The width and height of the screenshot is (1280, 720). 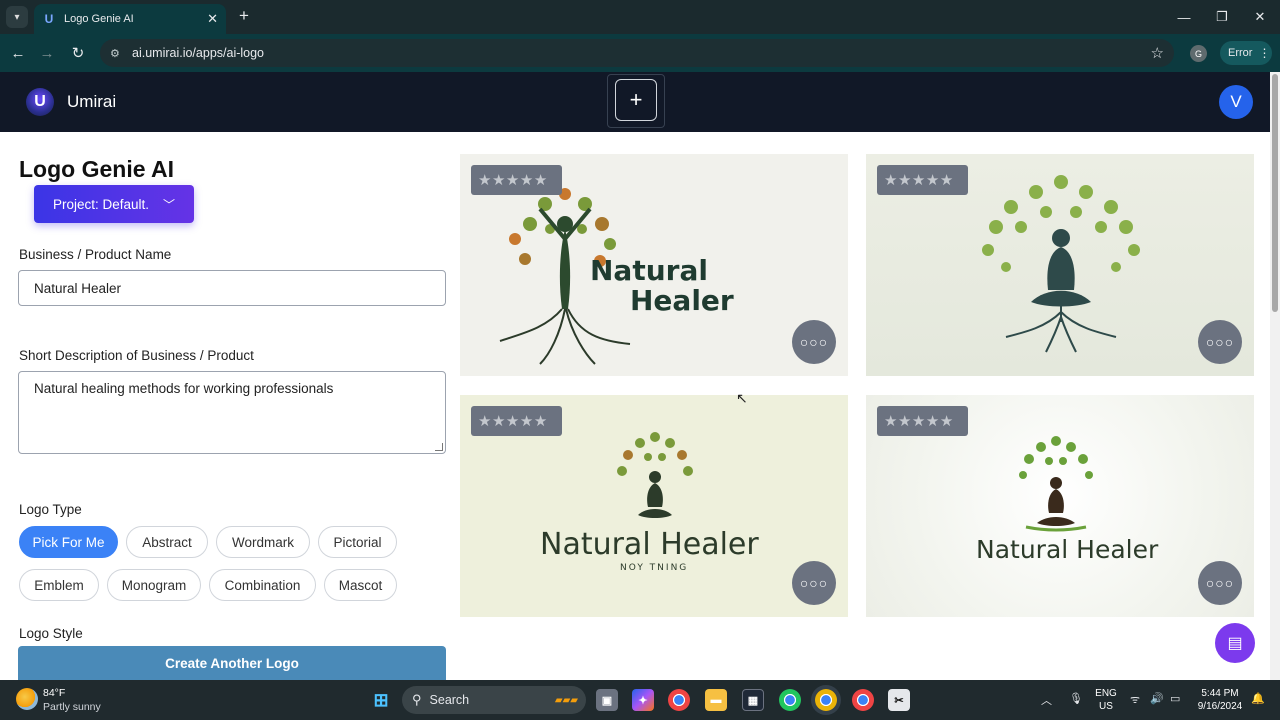 What do you see at coordinates (1184, 17) in the screenshot?
I see `minimize-icon: —` at bounding box center [1184, 17].